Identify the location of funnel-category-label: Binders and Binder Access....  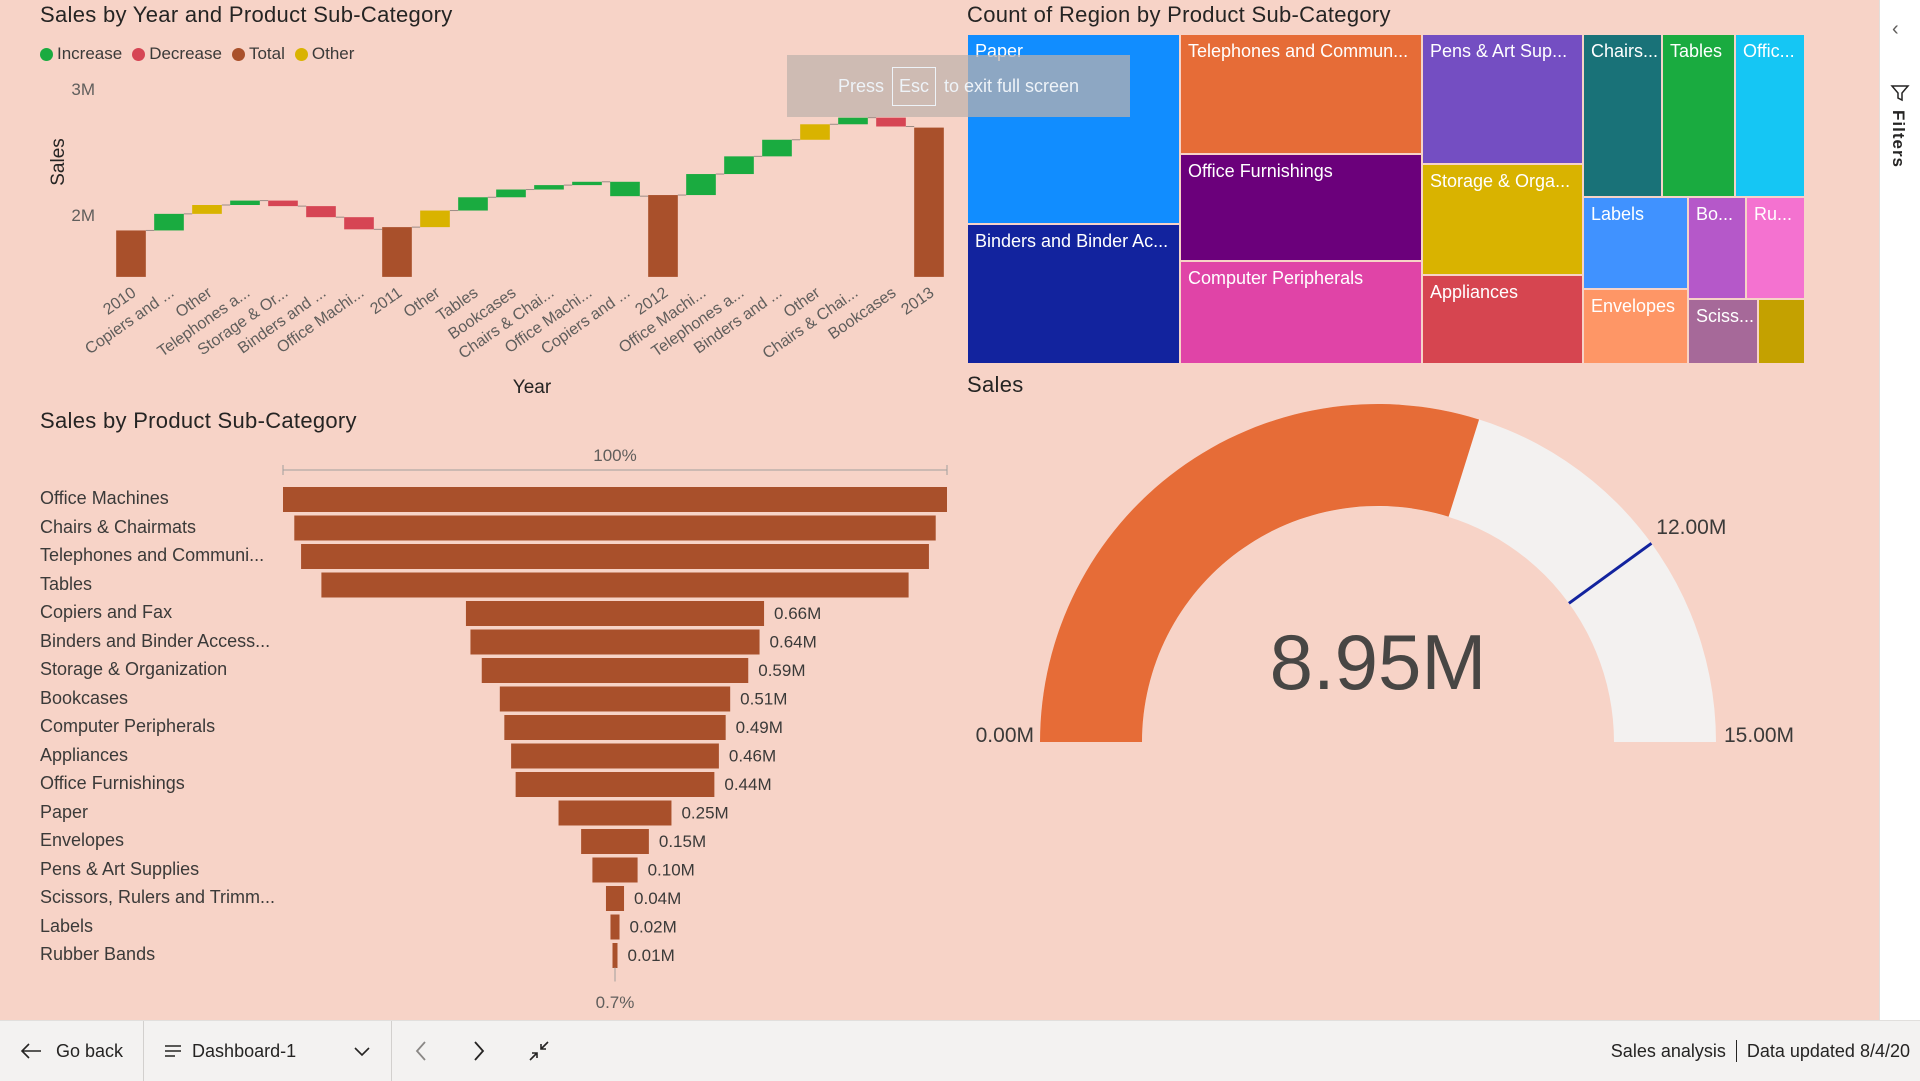
(155, 640).